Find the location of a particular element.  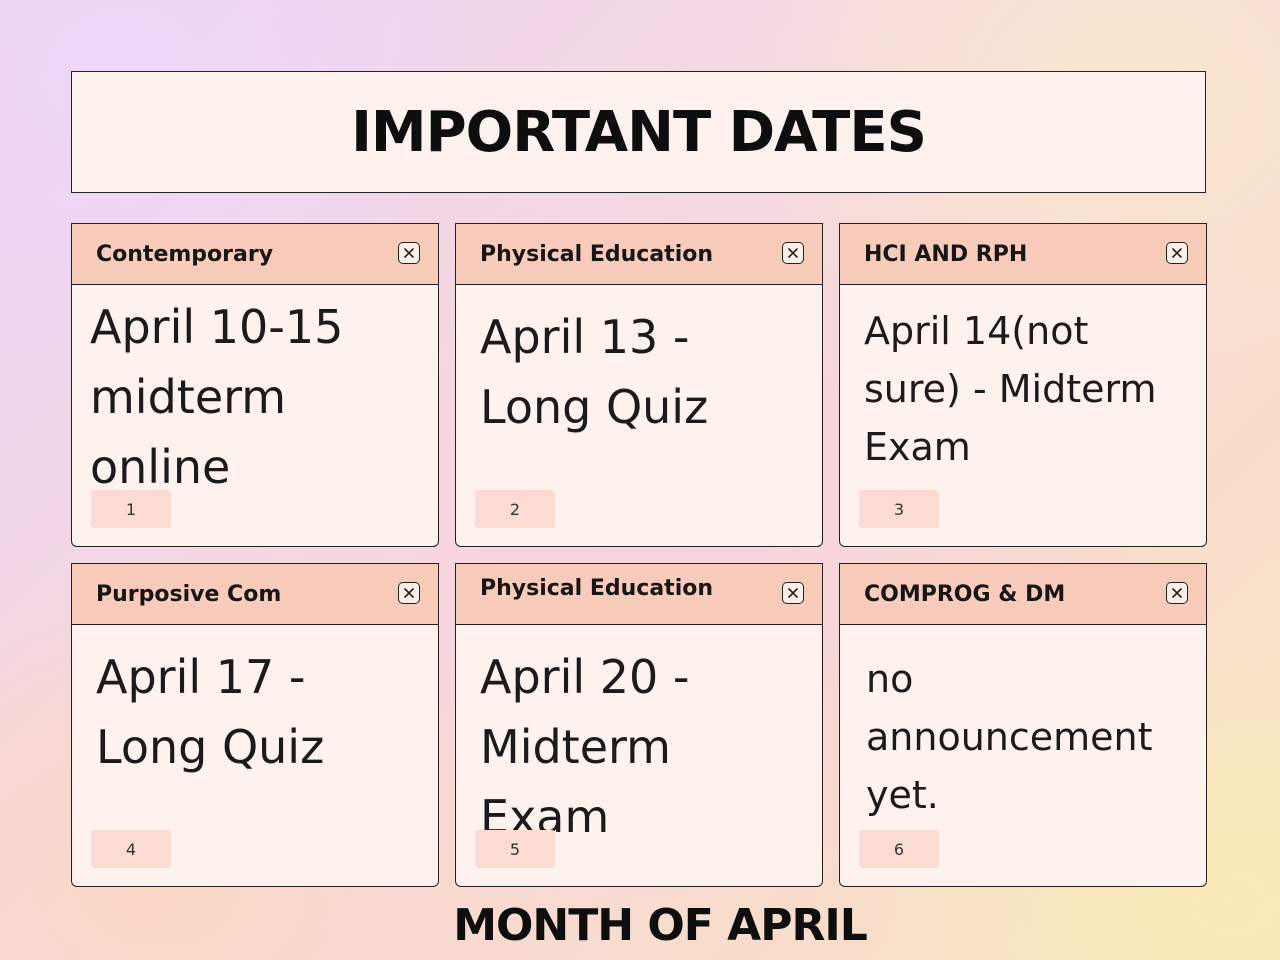

card-content: April 13 - Long Quiz is located at coordinates (594, 372).